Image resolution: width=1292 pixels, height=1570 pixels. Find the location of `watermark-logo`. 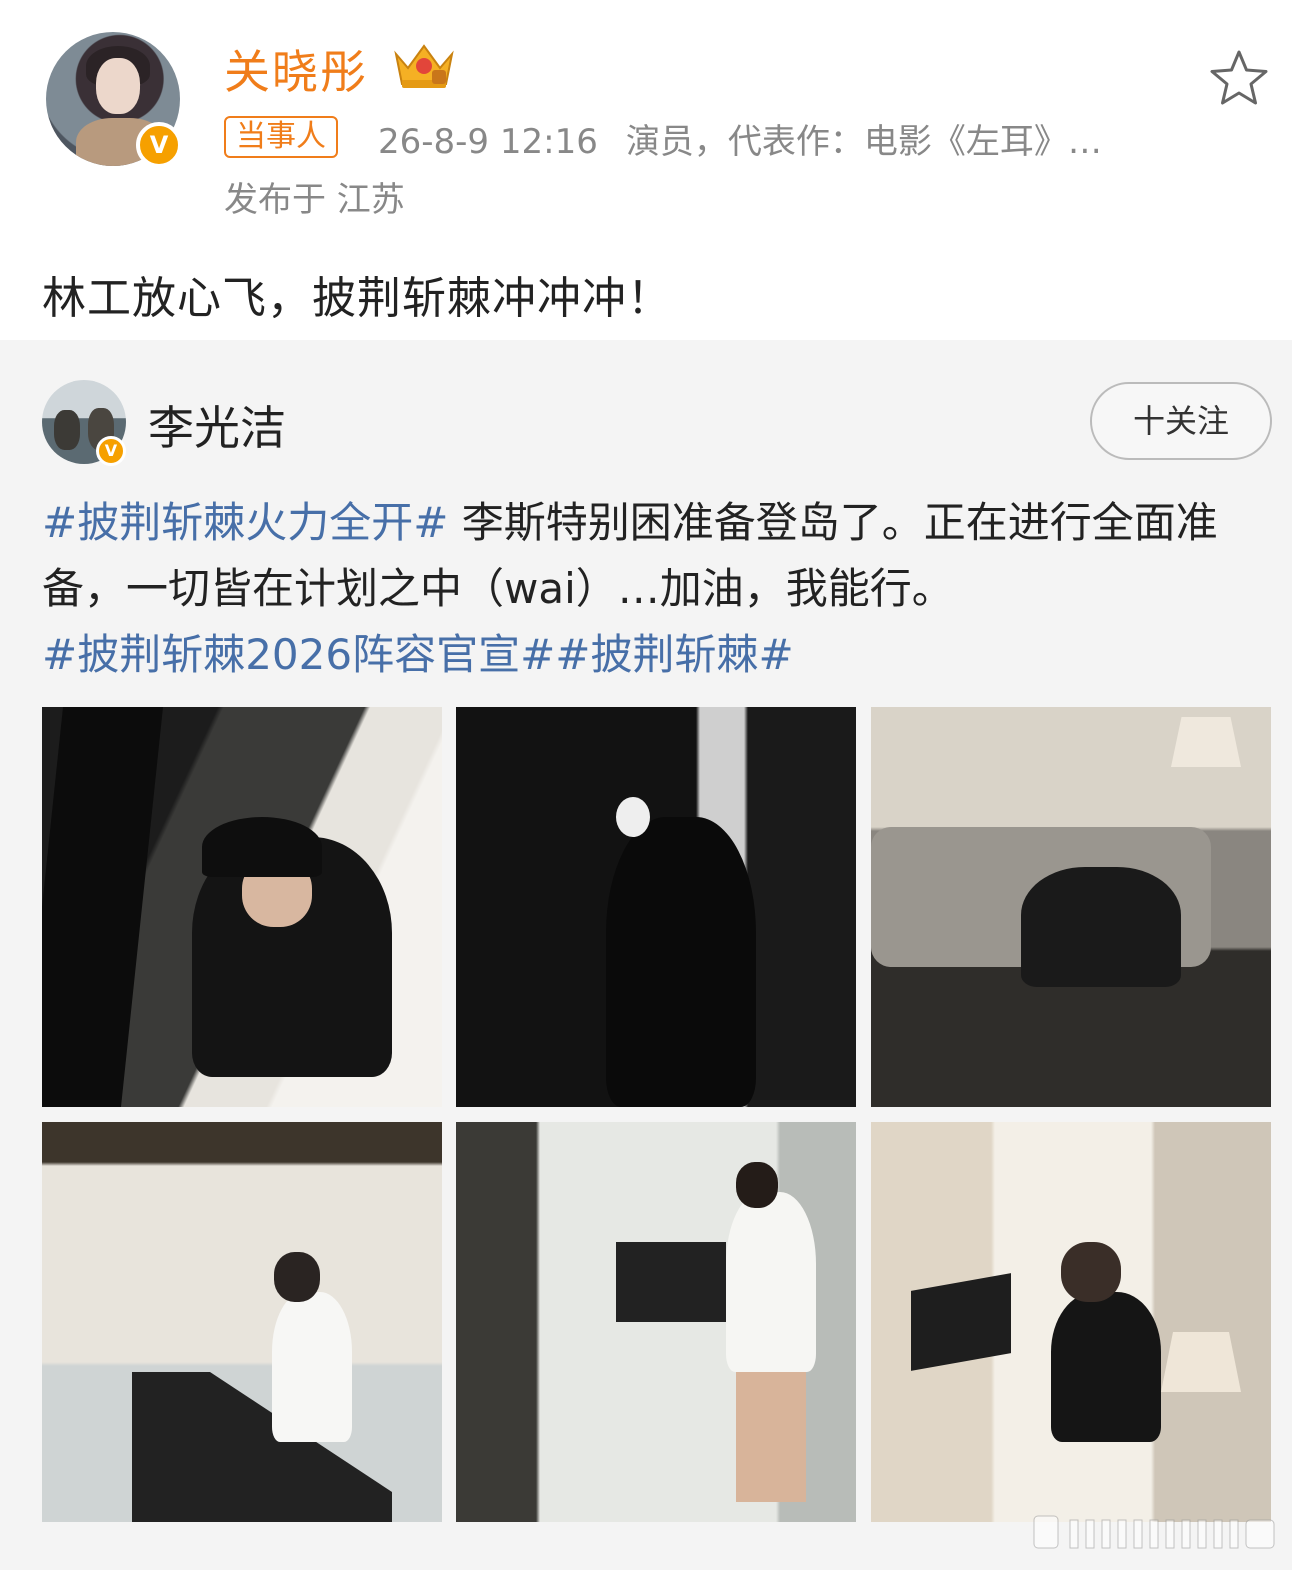

watermark-logo is located at coordinates (1154, 1532).